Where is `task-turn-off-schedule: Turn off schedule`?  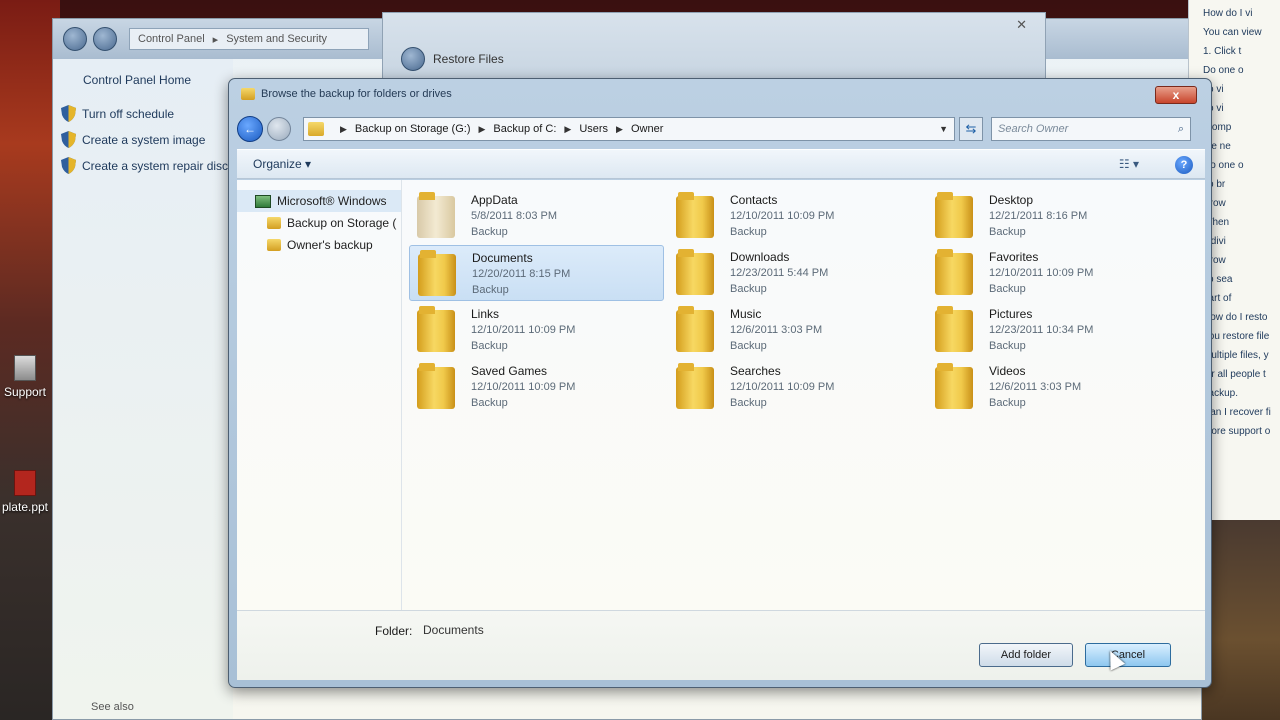
task-turn-off-schedule: Turn off schedule is located at coordinates (147, 113).